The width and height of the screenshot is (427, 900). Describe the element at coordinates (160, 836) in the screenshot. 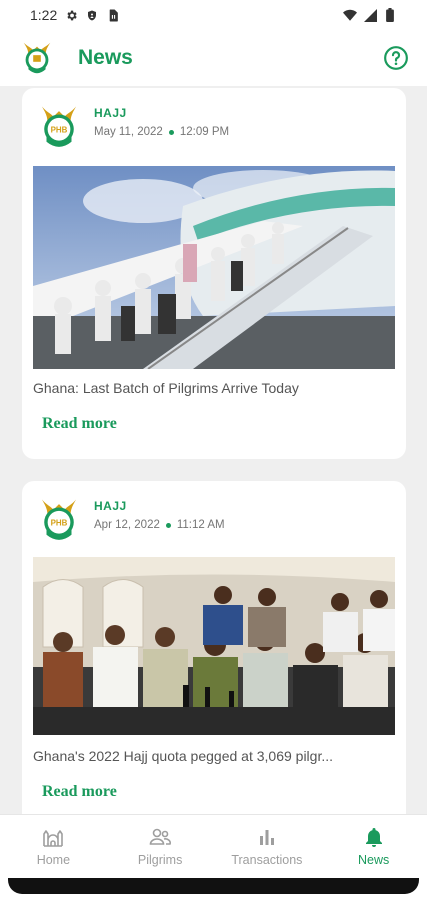

I see `people-icon` at that location.